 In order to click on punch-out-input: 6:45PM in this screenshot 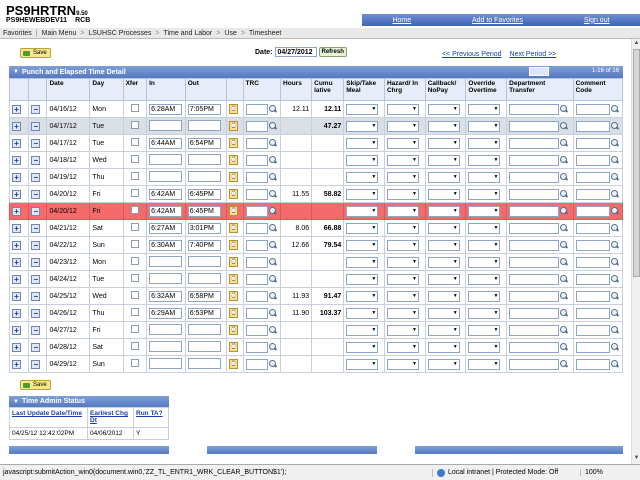, I will do `click(204, 211)`.